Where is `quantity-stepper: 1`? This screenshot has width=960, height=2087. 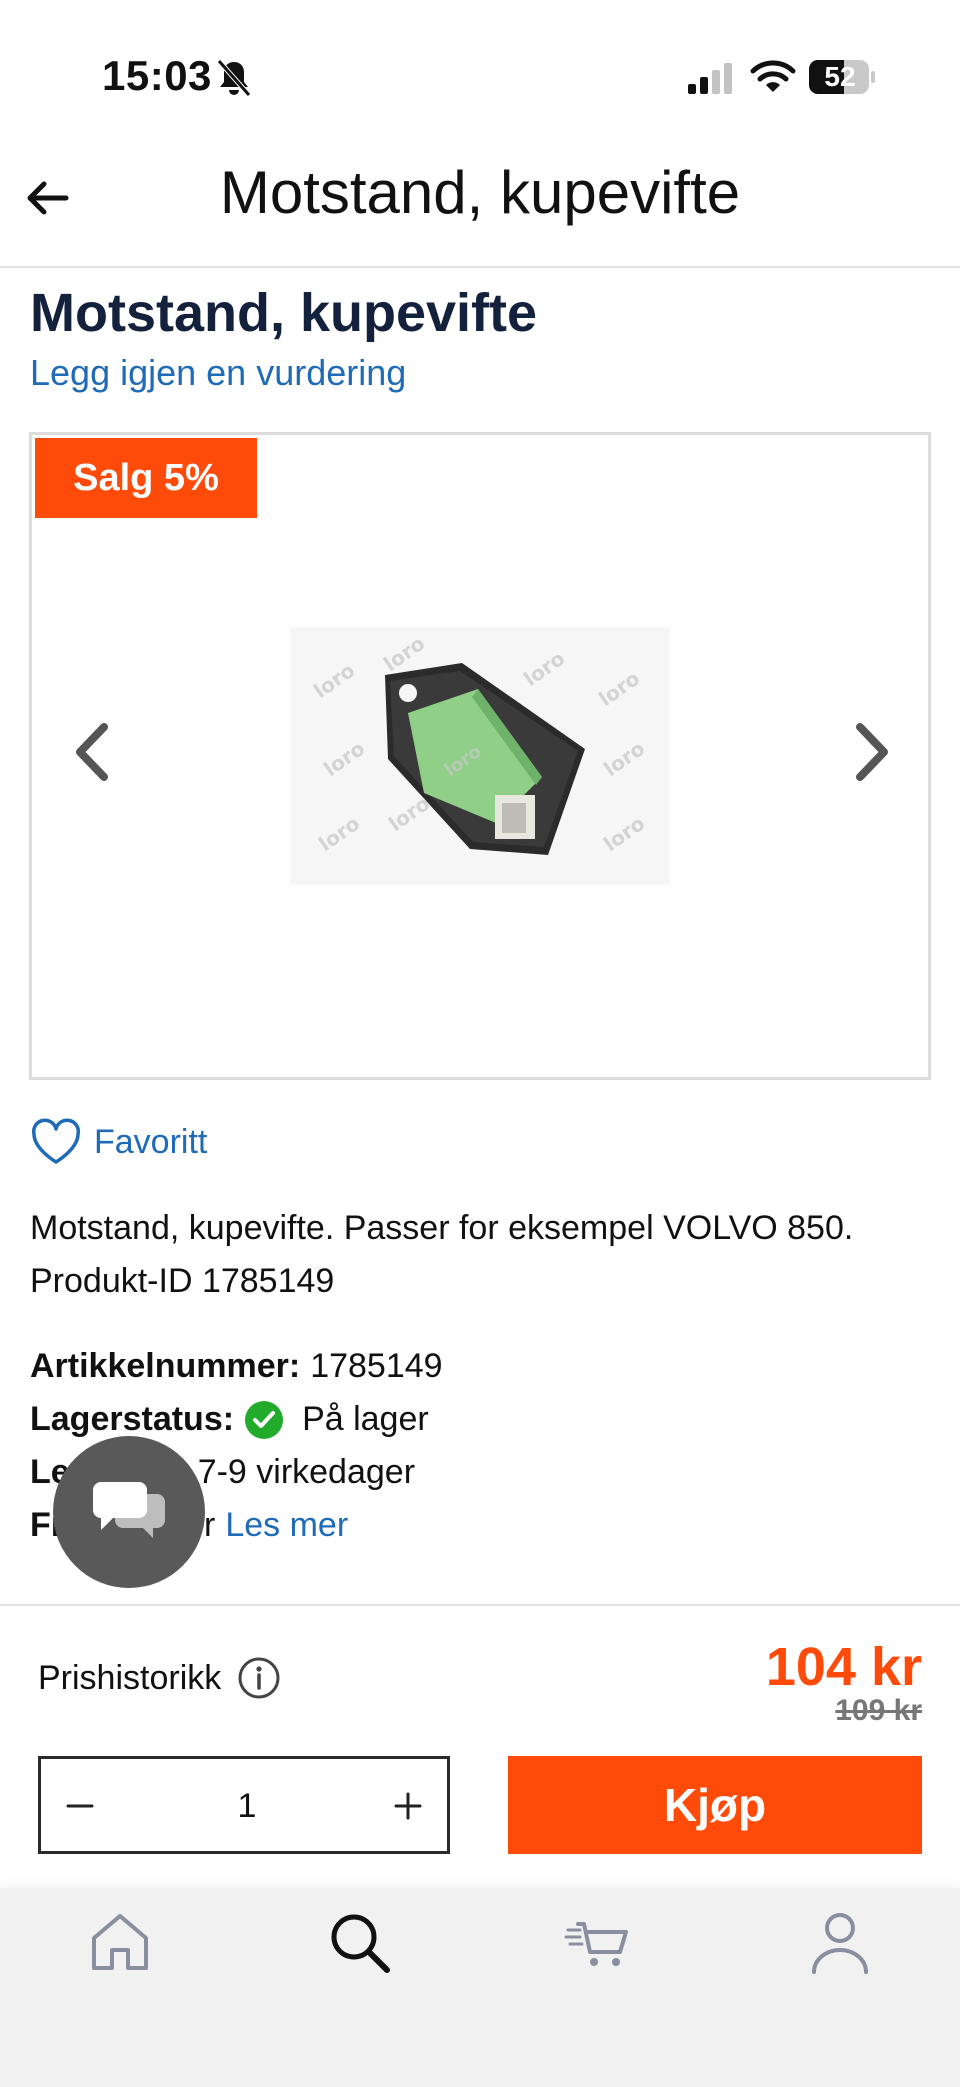 quantity-stepper: 1 is located at coordinates (244, 1805).